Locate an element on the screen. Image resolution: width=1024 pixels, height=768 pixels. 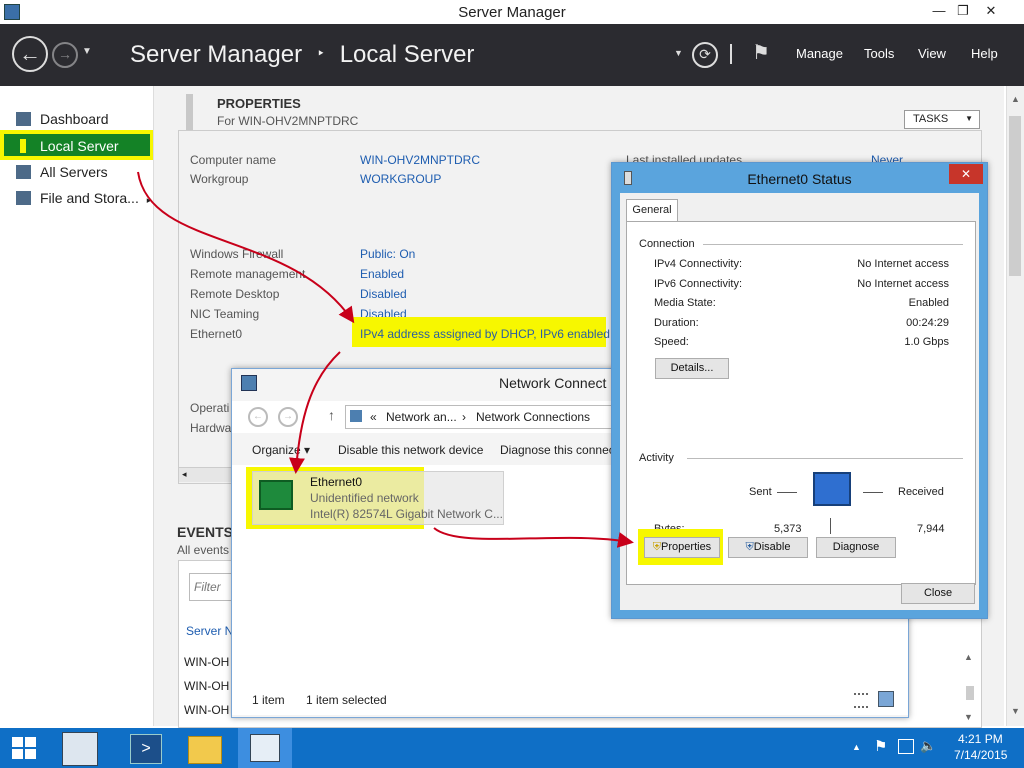
taskbar: > ▲ ⚑ 🔈 4:21 PM 7/14/2015 is located at coordinates (512, 748).